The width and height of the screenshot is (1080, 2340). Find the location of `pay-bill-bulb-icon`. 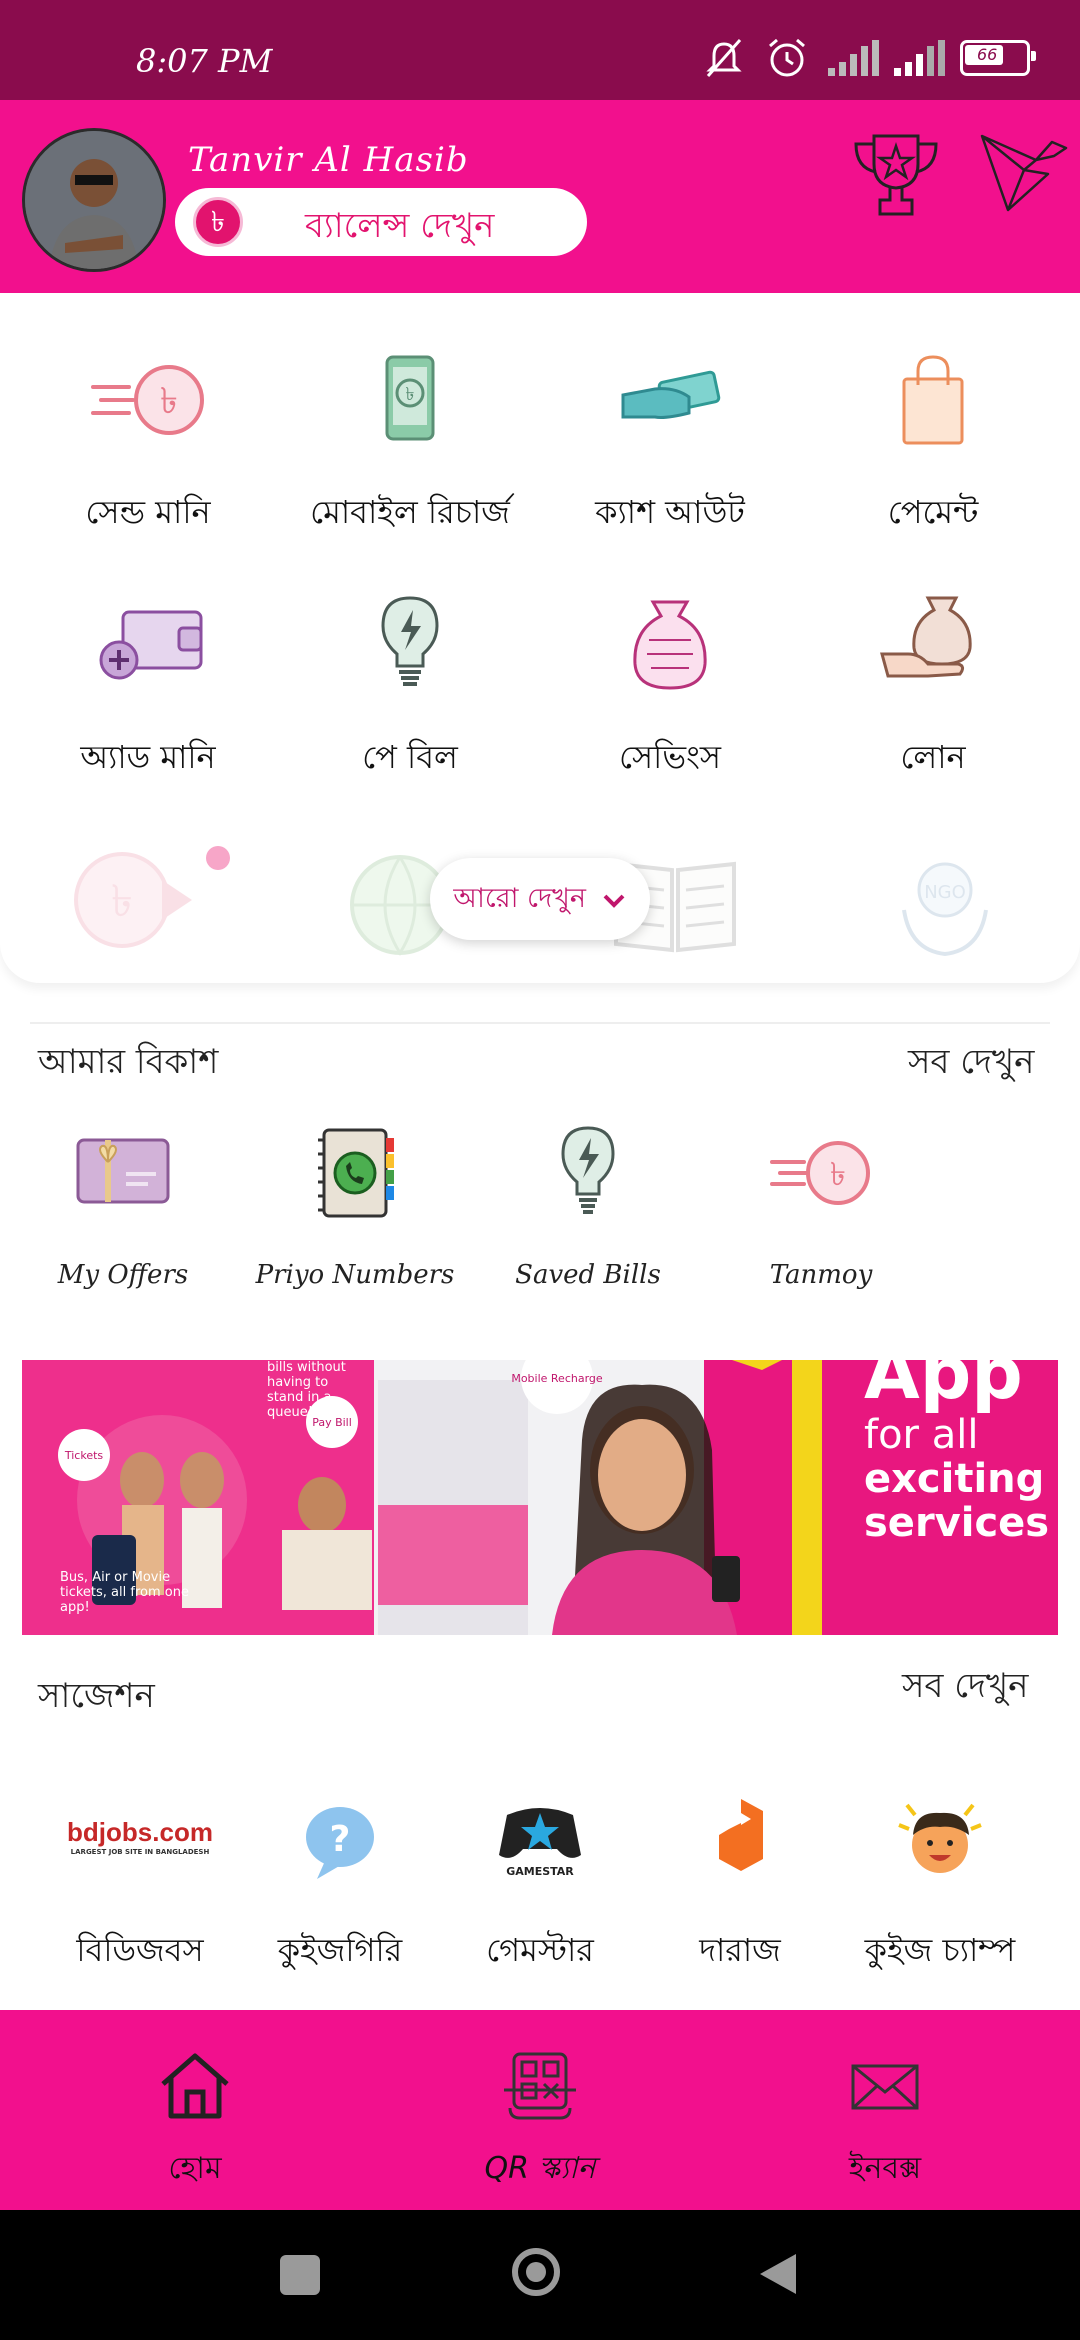

pay-bill-bulb-icon is located at coordinates (410, 641).